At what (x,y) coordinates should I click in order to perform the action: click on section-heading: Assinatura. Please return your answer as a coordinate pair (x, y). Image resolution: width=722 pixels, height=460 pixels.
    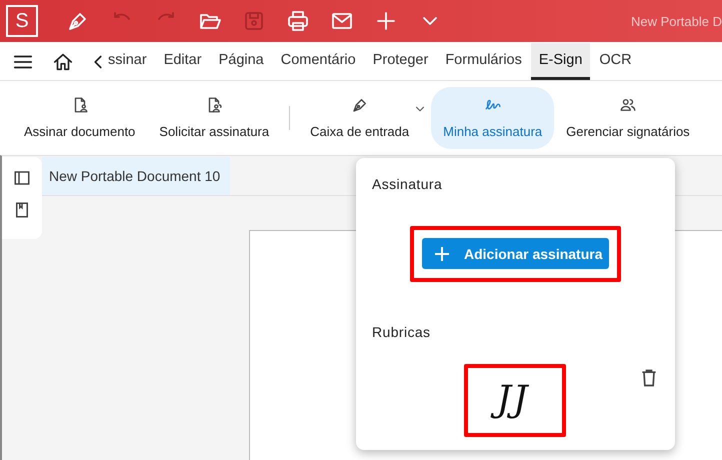
    Looking at the image, I should click on (407, 184).